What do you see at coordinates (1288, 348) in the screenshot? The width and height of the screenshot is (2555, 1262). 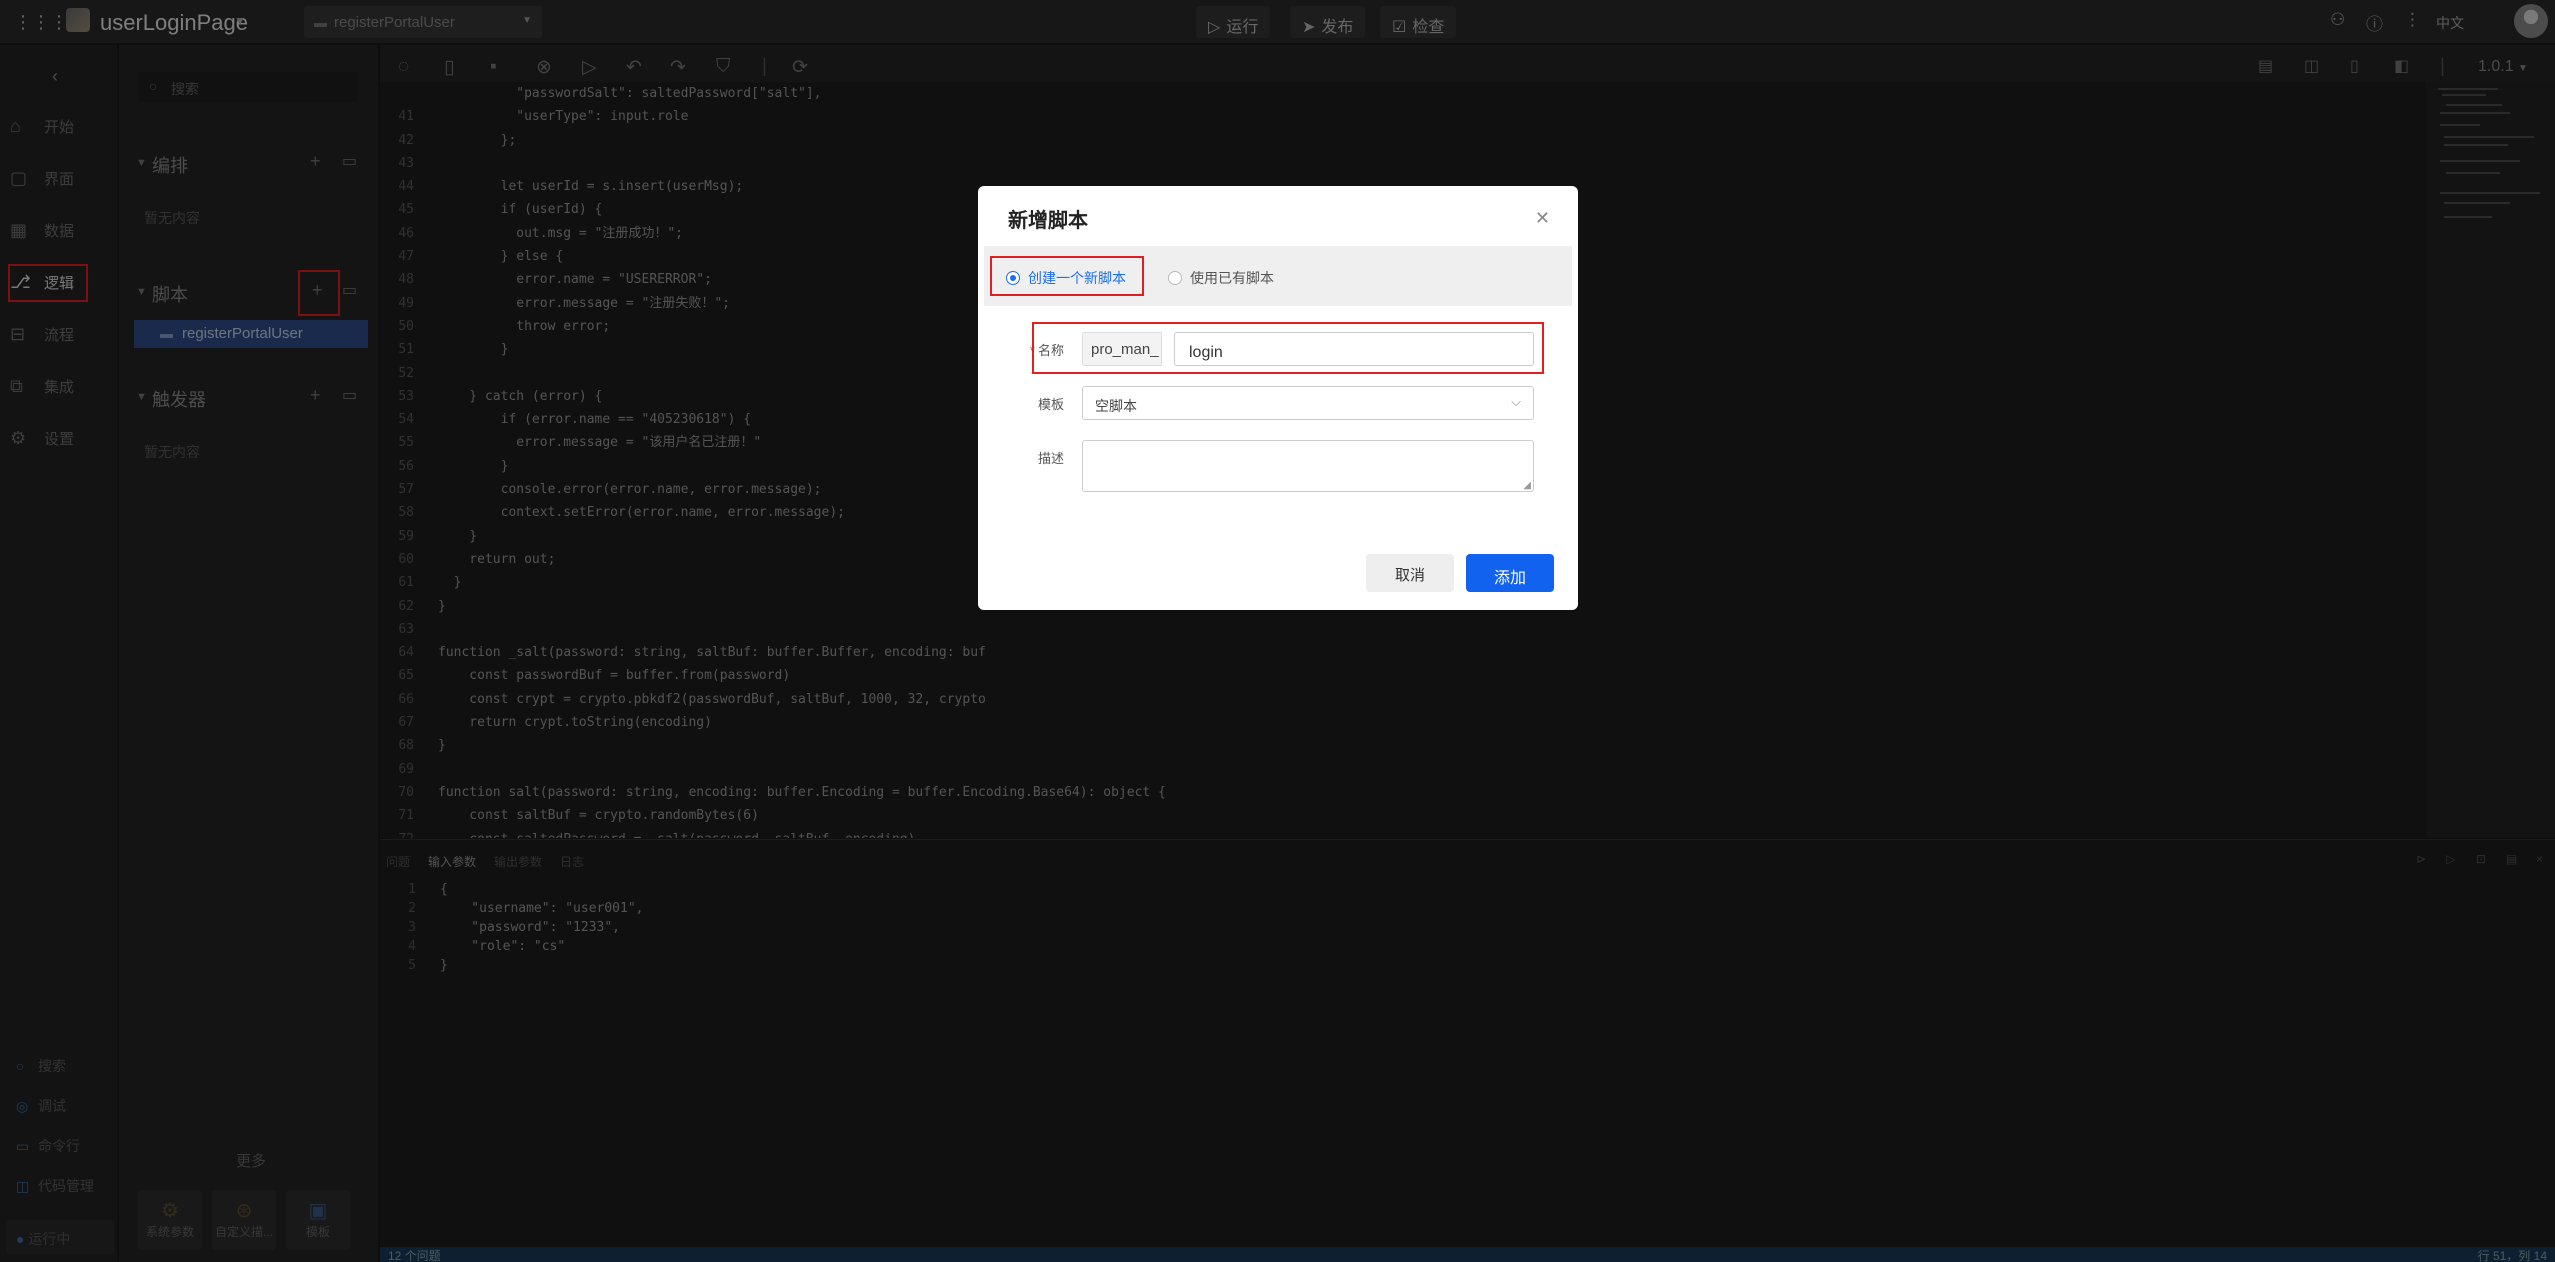 I see `name-highlight-box` at bounding box center [1288, 348].